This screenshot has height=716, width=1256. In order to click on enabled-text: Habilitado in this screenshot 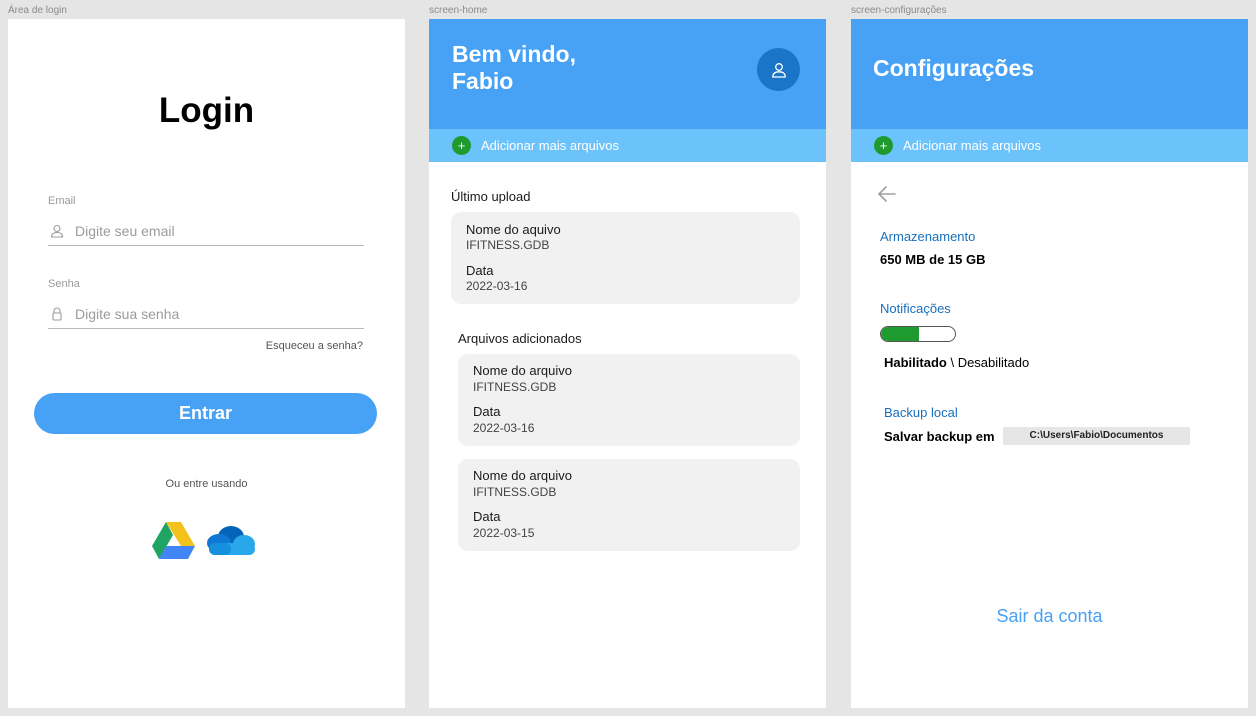, I will do `click(915, 362)`.